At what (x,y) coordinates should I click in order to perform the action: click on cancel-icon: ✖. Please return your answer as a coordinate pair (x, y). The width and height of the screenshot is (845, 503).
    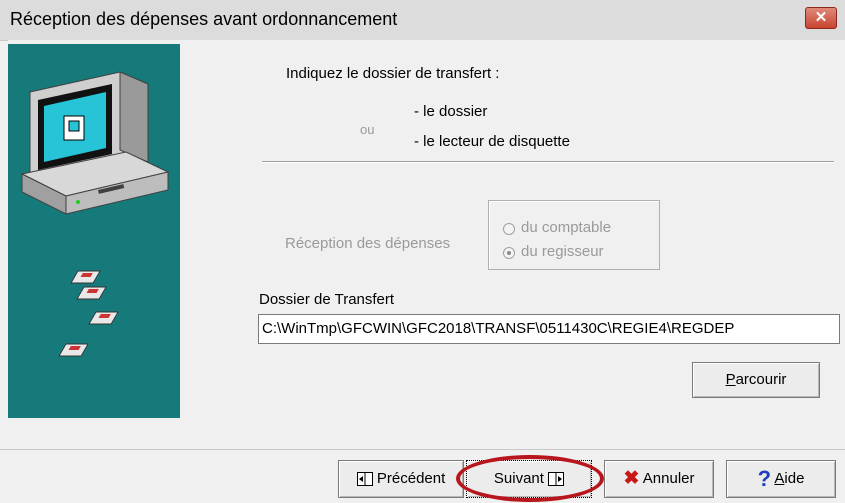
    Looking at the image, I should click on (631, 479).